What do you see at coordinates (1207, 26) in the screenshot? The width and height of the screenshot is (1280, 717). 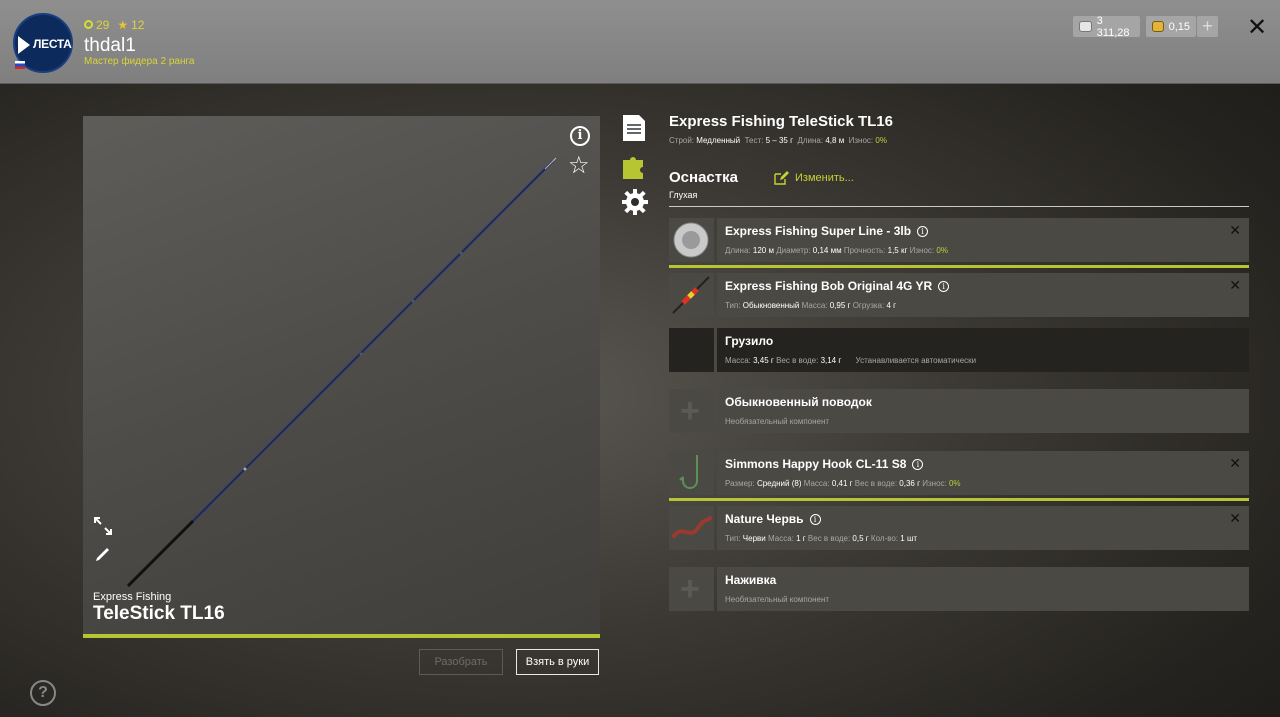 I see `add-currency-button: +` at bounding box center [1207, 26].